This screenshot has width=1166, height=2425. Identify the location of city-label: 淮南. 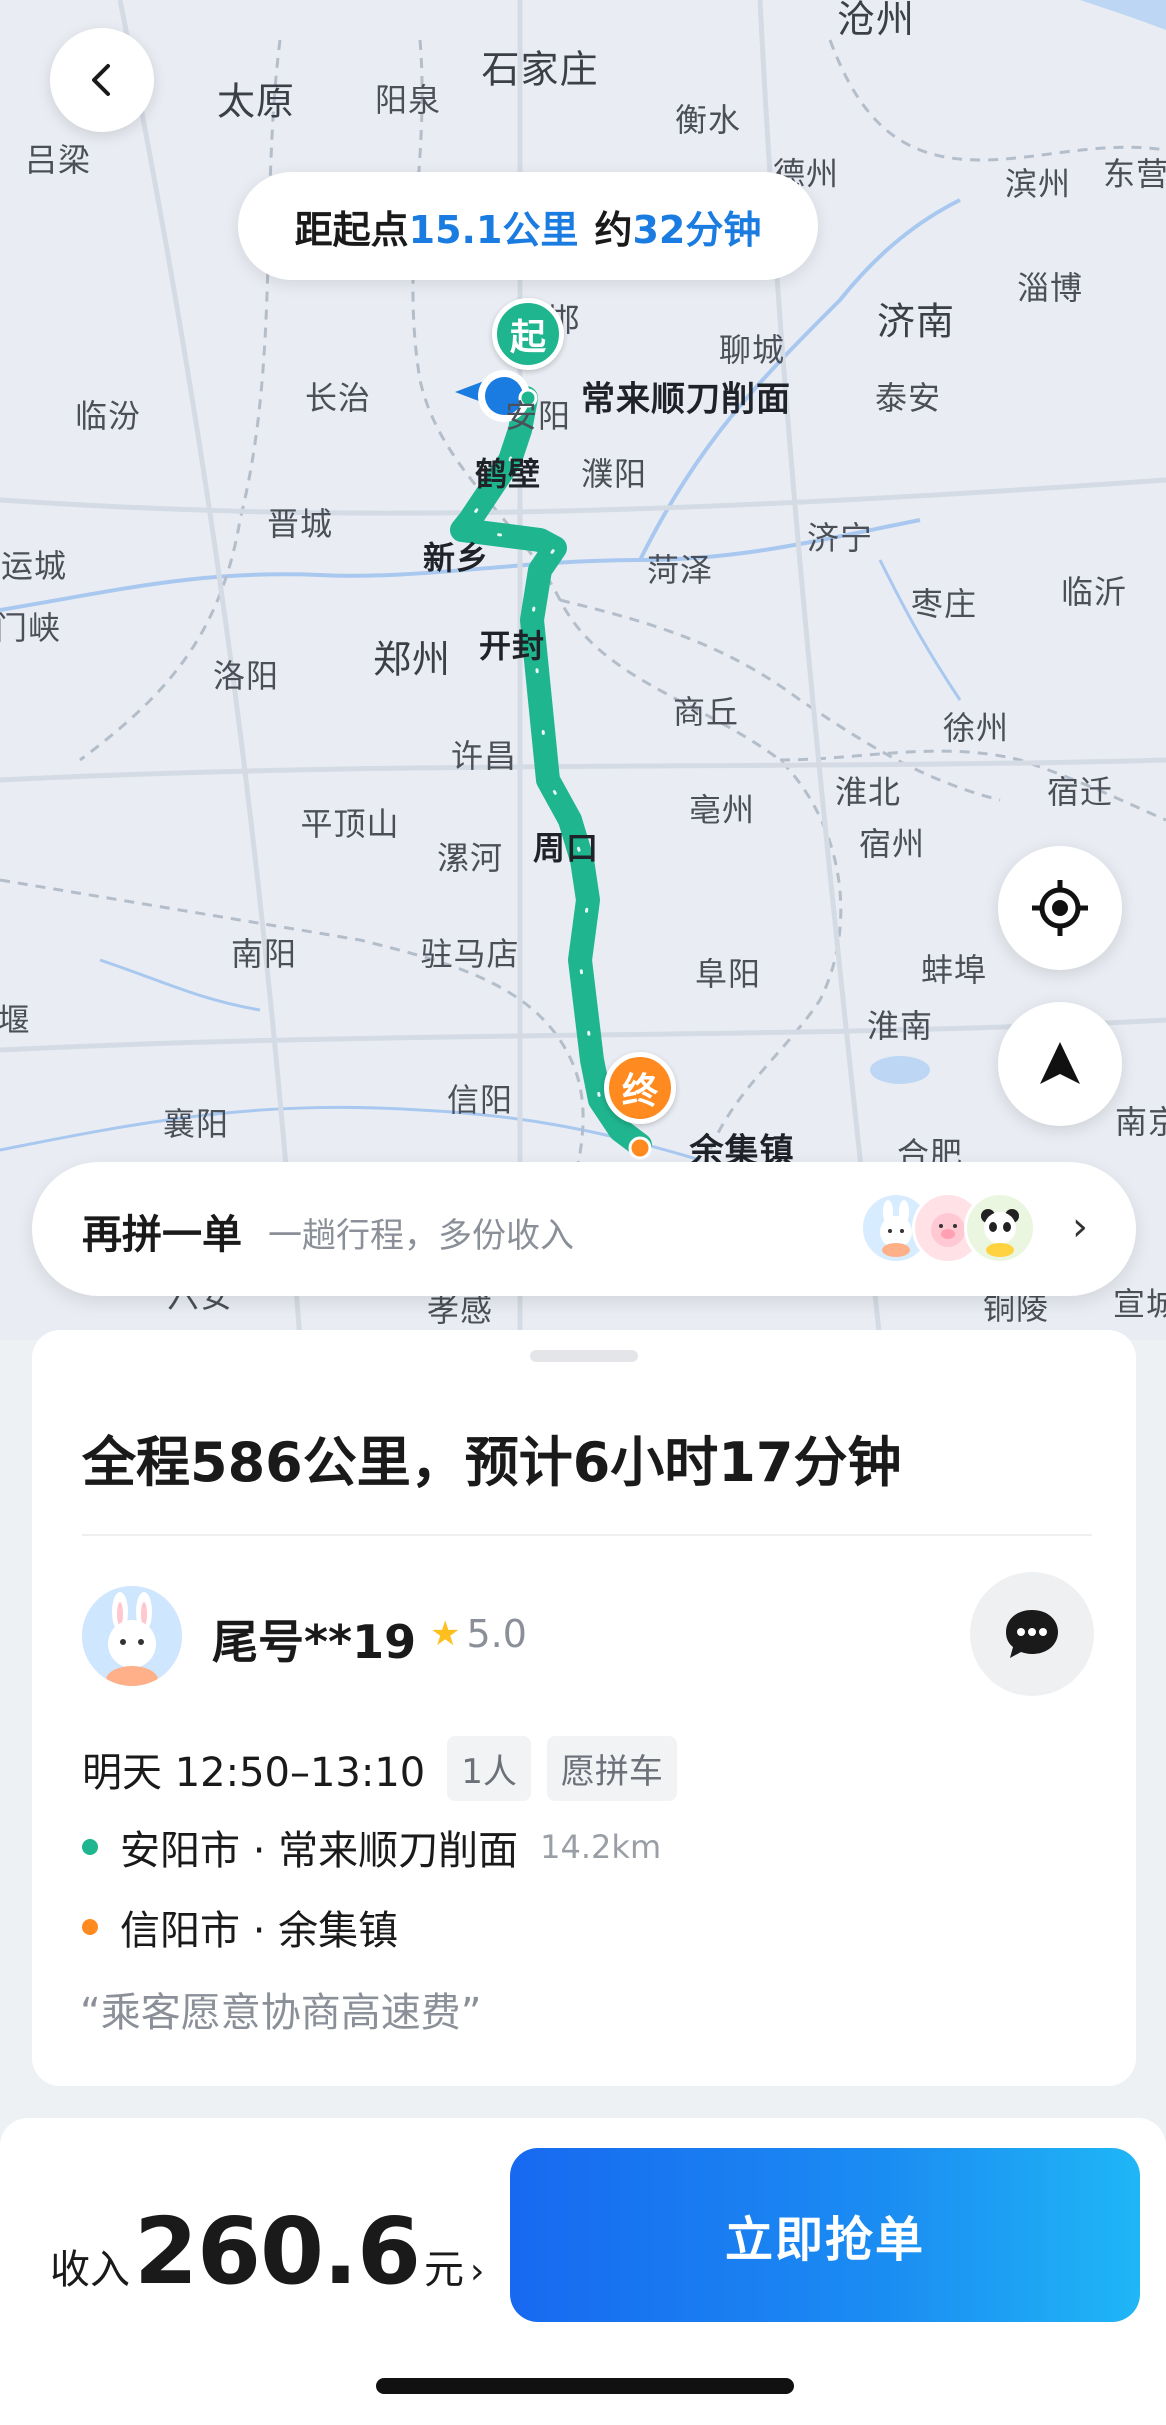
(900, 1026).